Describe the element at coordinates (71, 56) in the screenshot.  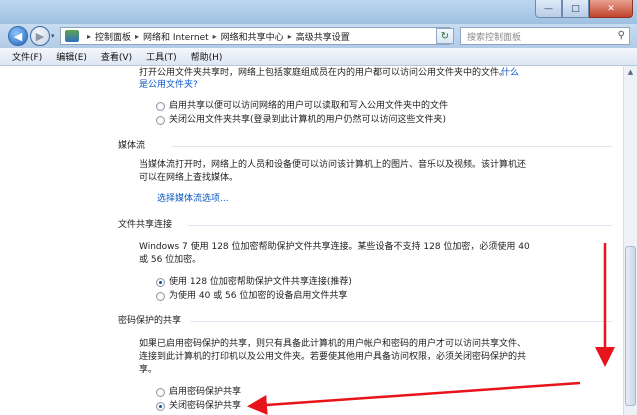
I see `menu-edit: 编辑(E)` at that location.